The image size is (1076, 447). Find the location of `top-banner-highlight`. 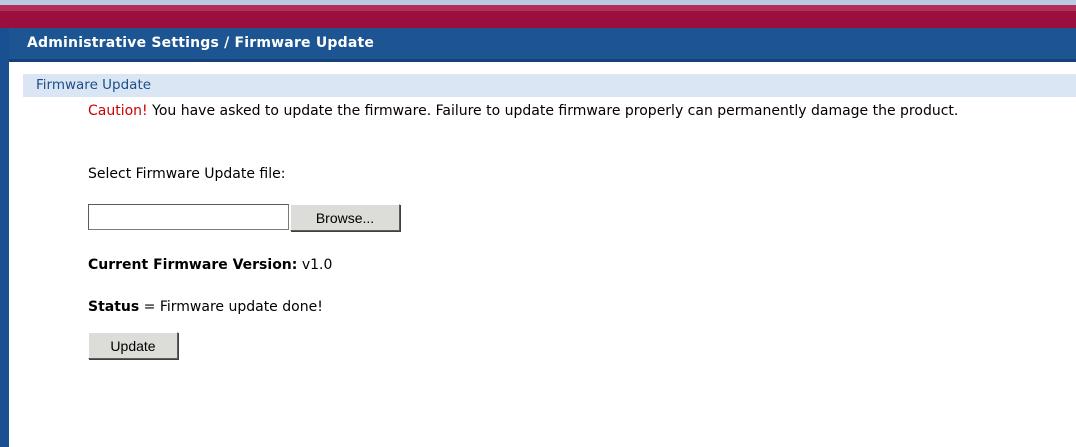

top-banner-highlight is located at coordinates (538, 8).